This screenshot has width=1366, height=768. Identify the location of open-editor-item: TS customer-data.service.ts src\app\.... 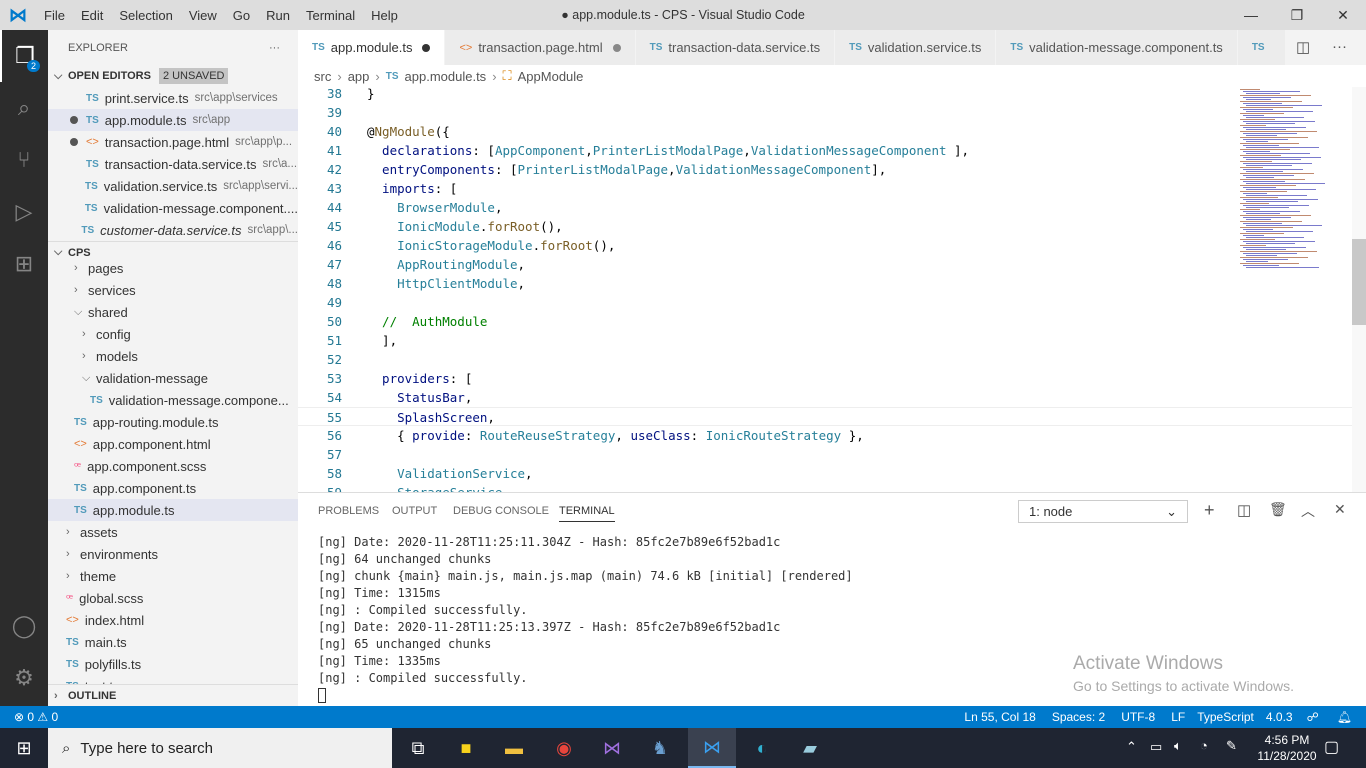
(173, 230).